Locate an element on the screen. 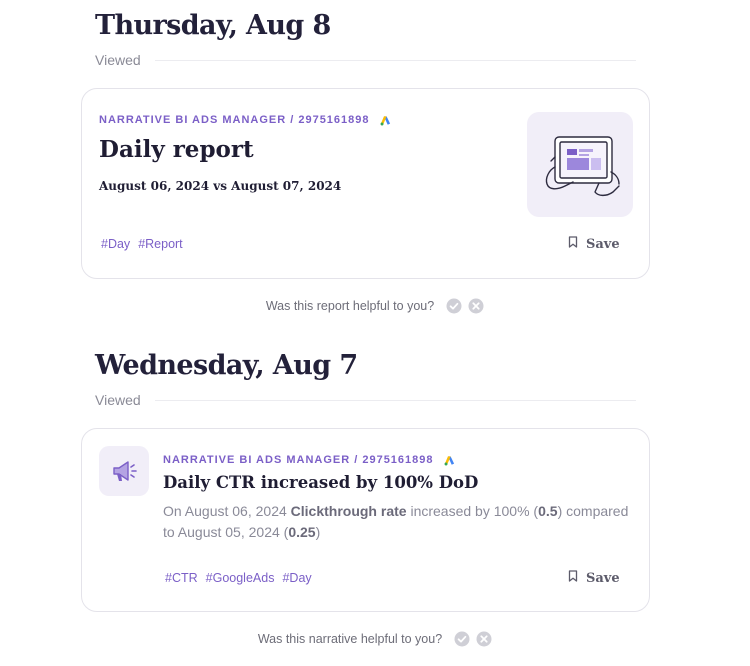 The image size is (750, 666). report-thumbnail is located at coordinates (580, 164).